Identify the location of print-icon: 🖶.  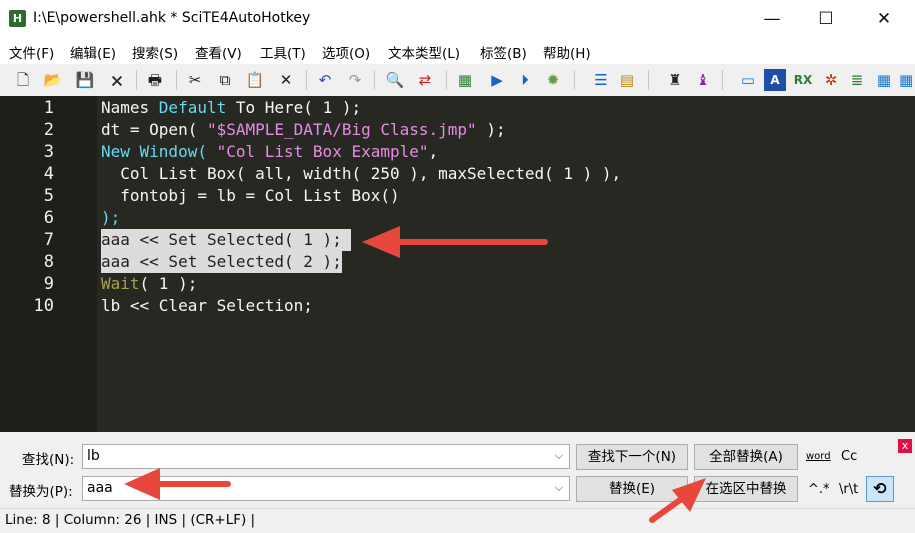
(155, 80).